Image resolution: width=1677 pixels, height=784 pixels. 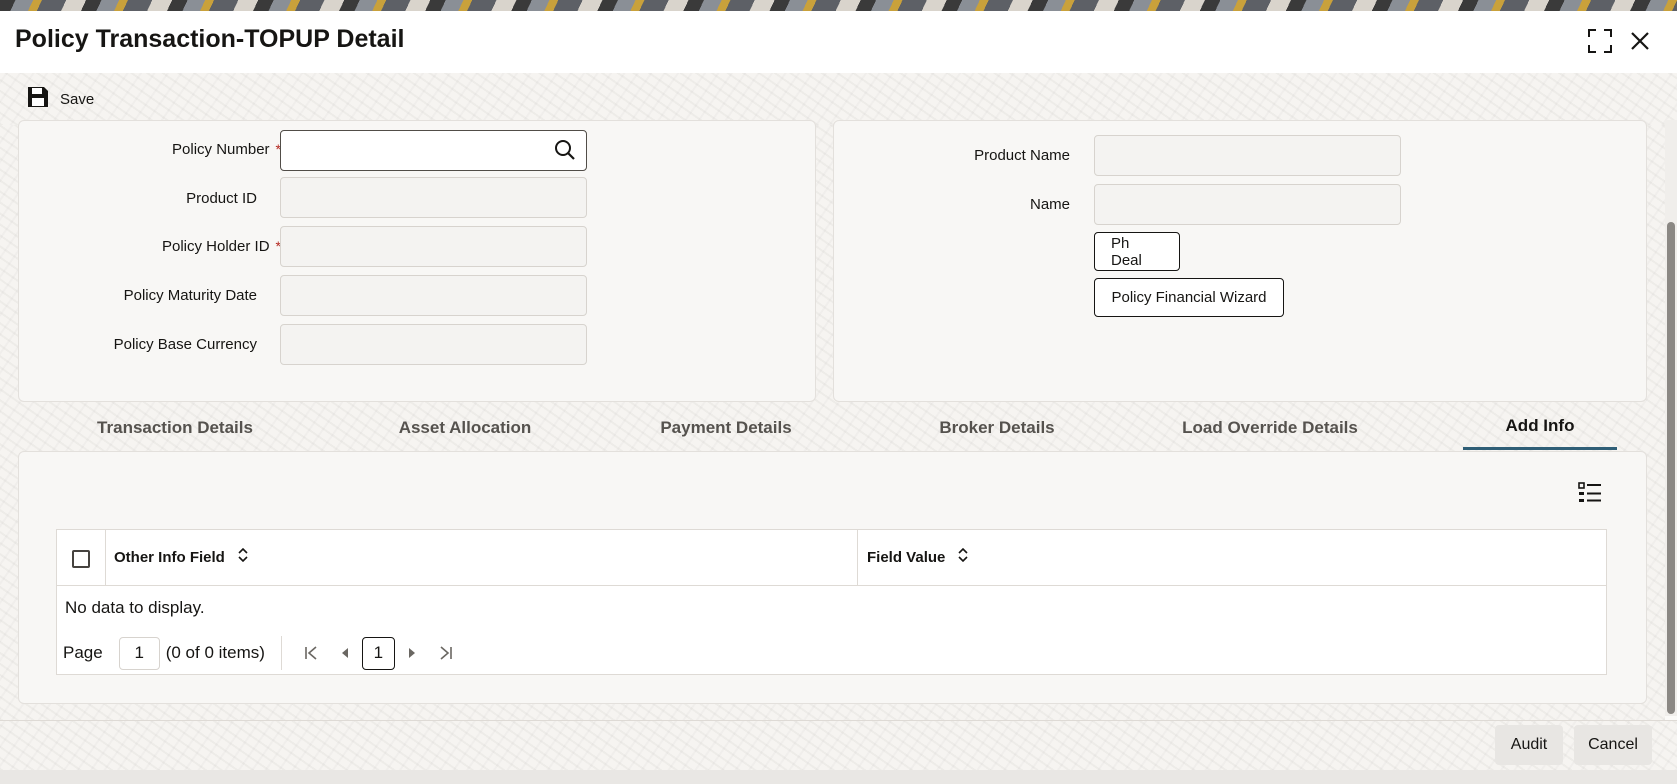 I want to click on save-button: Save, so click(x=60, y=99).